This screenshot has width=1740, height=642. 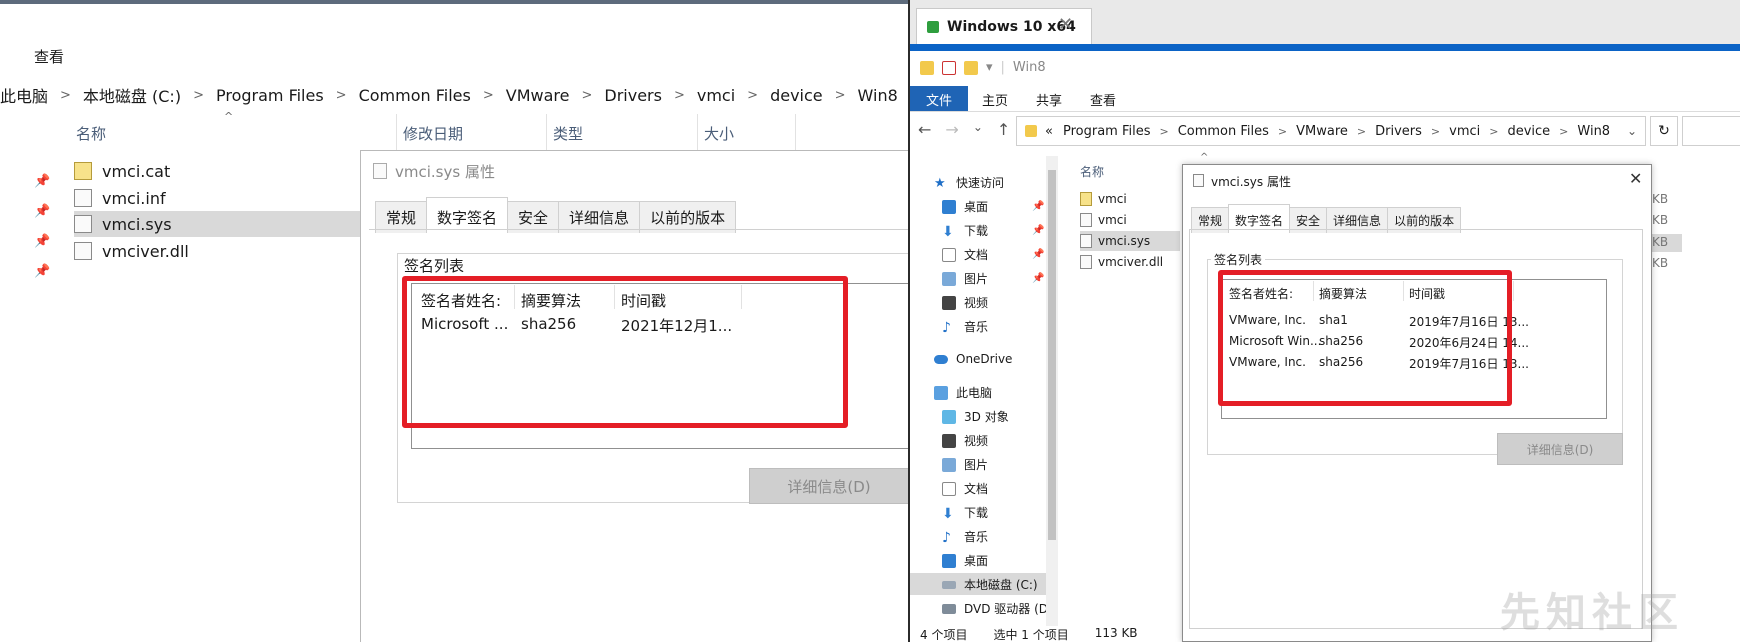 I want to click on nav-scrollbar-thumb, so click(x=1052, y=355).